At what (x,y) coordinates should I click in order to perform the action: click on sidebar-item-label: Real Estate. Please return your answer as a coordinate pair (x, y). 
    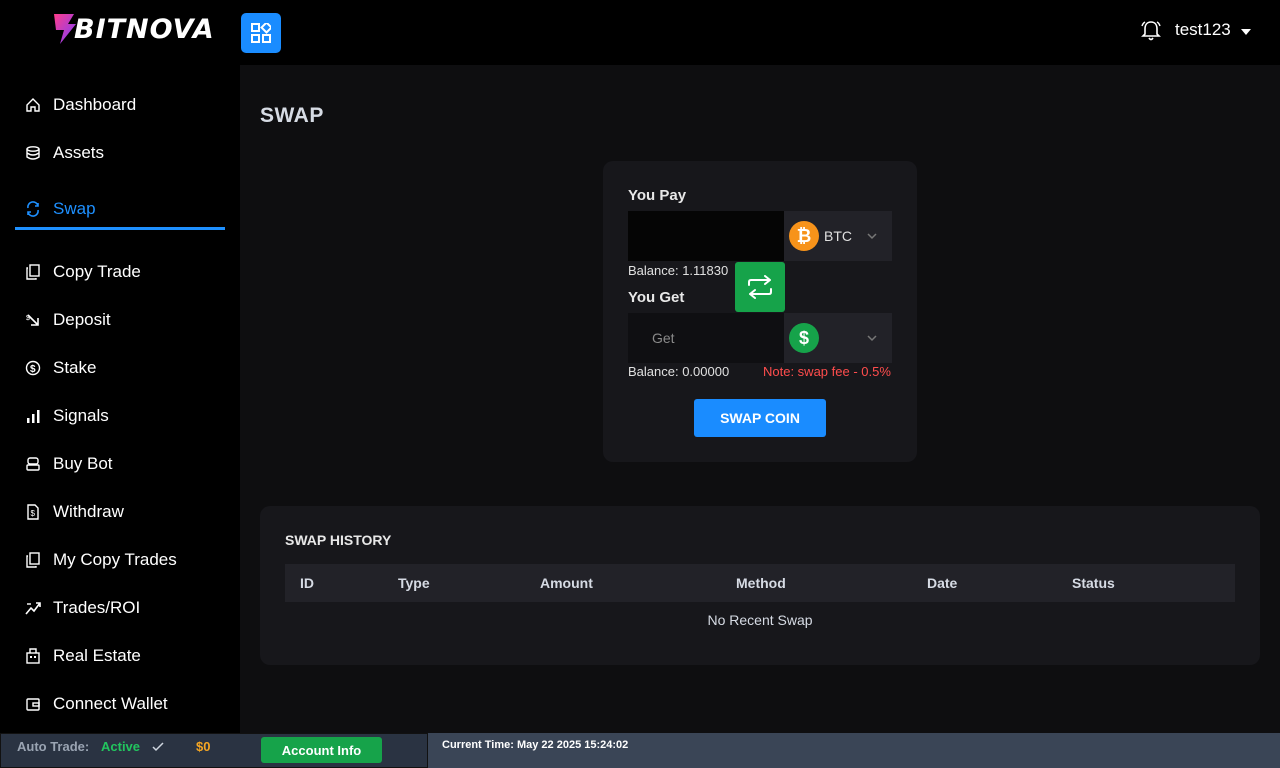
    Looking at the image, I should click on (97, 655).